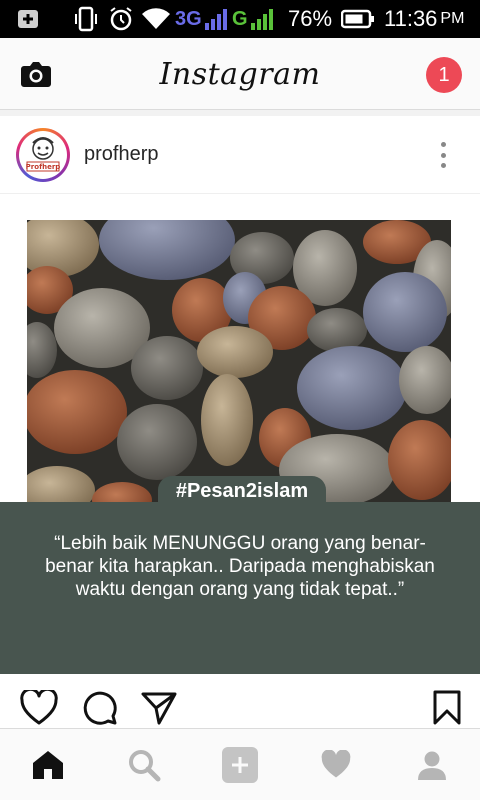 The height and width of the screenshot is (800, 480). I want to click on nav-profile, so click(432, 765).